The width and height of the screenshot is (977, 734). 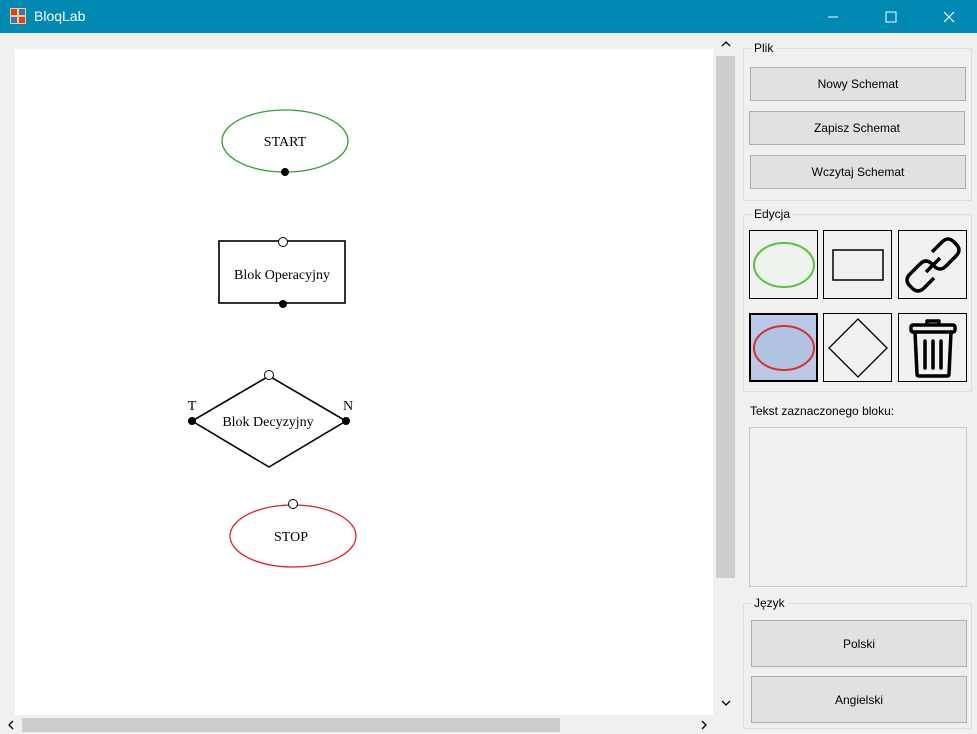 I want to click on chevron-left-icon, so click(x=11, y=725).